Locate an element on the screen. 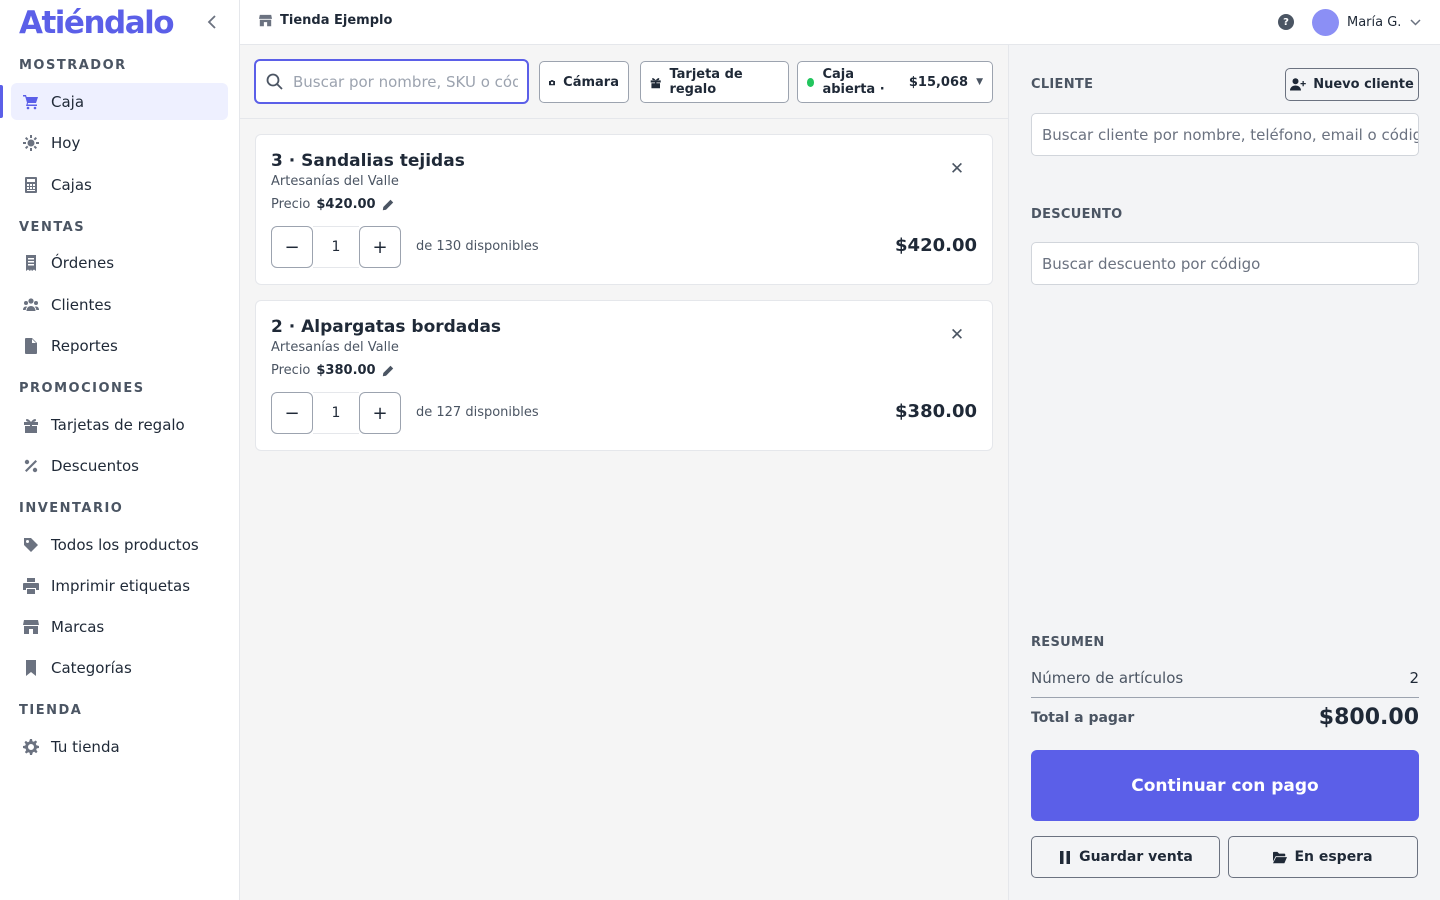 This screenshot has width=1440, height=900. file-icon is located at coordinates (31, 346).